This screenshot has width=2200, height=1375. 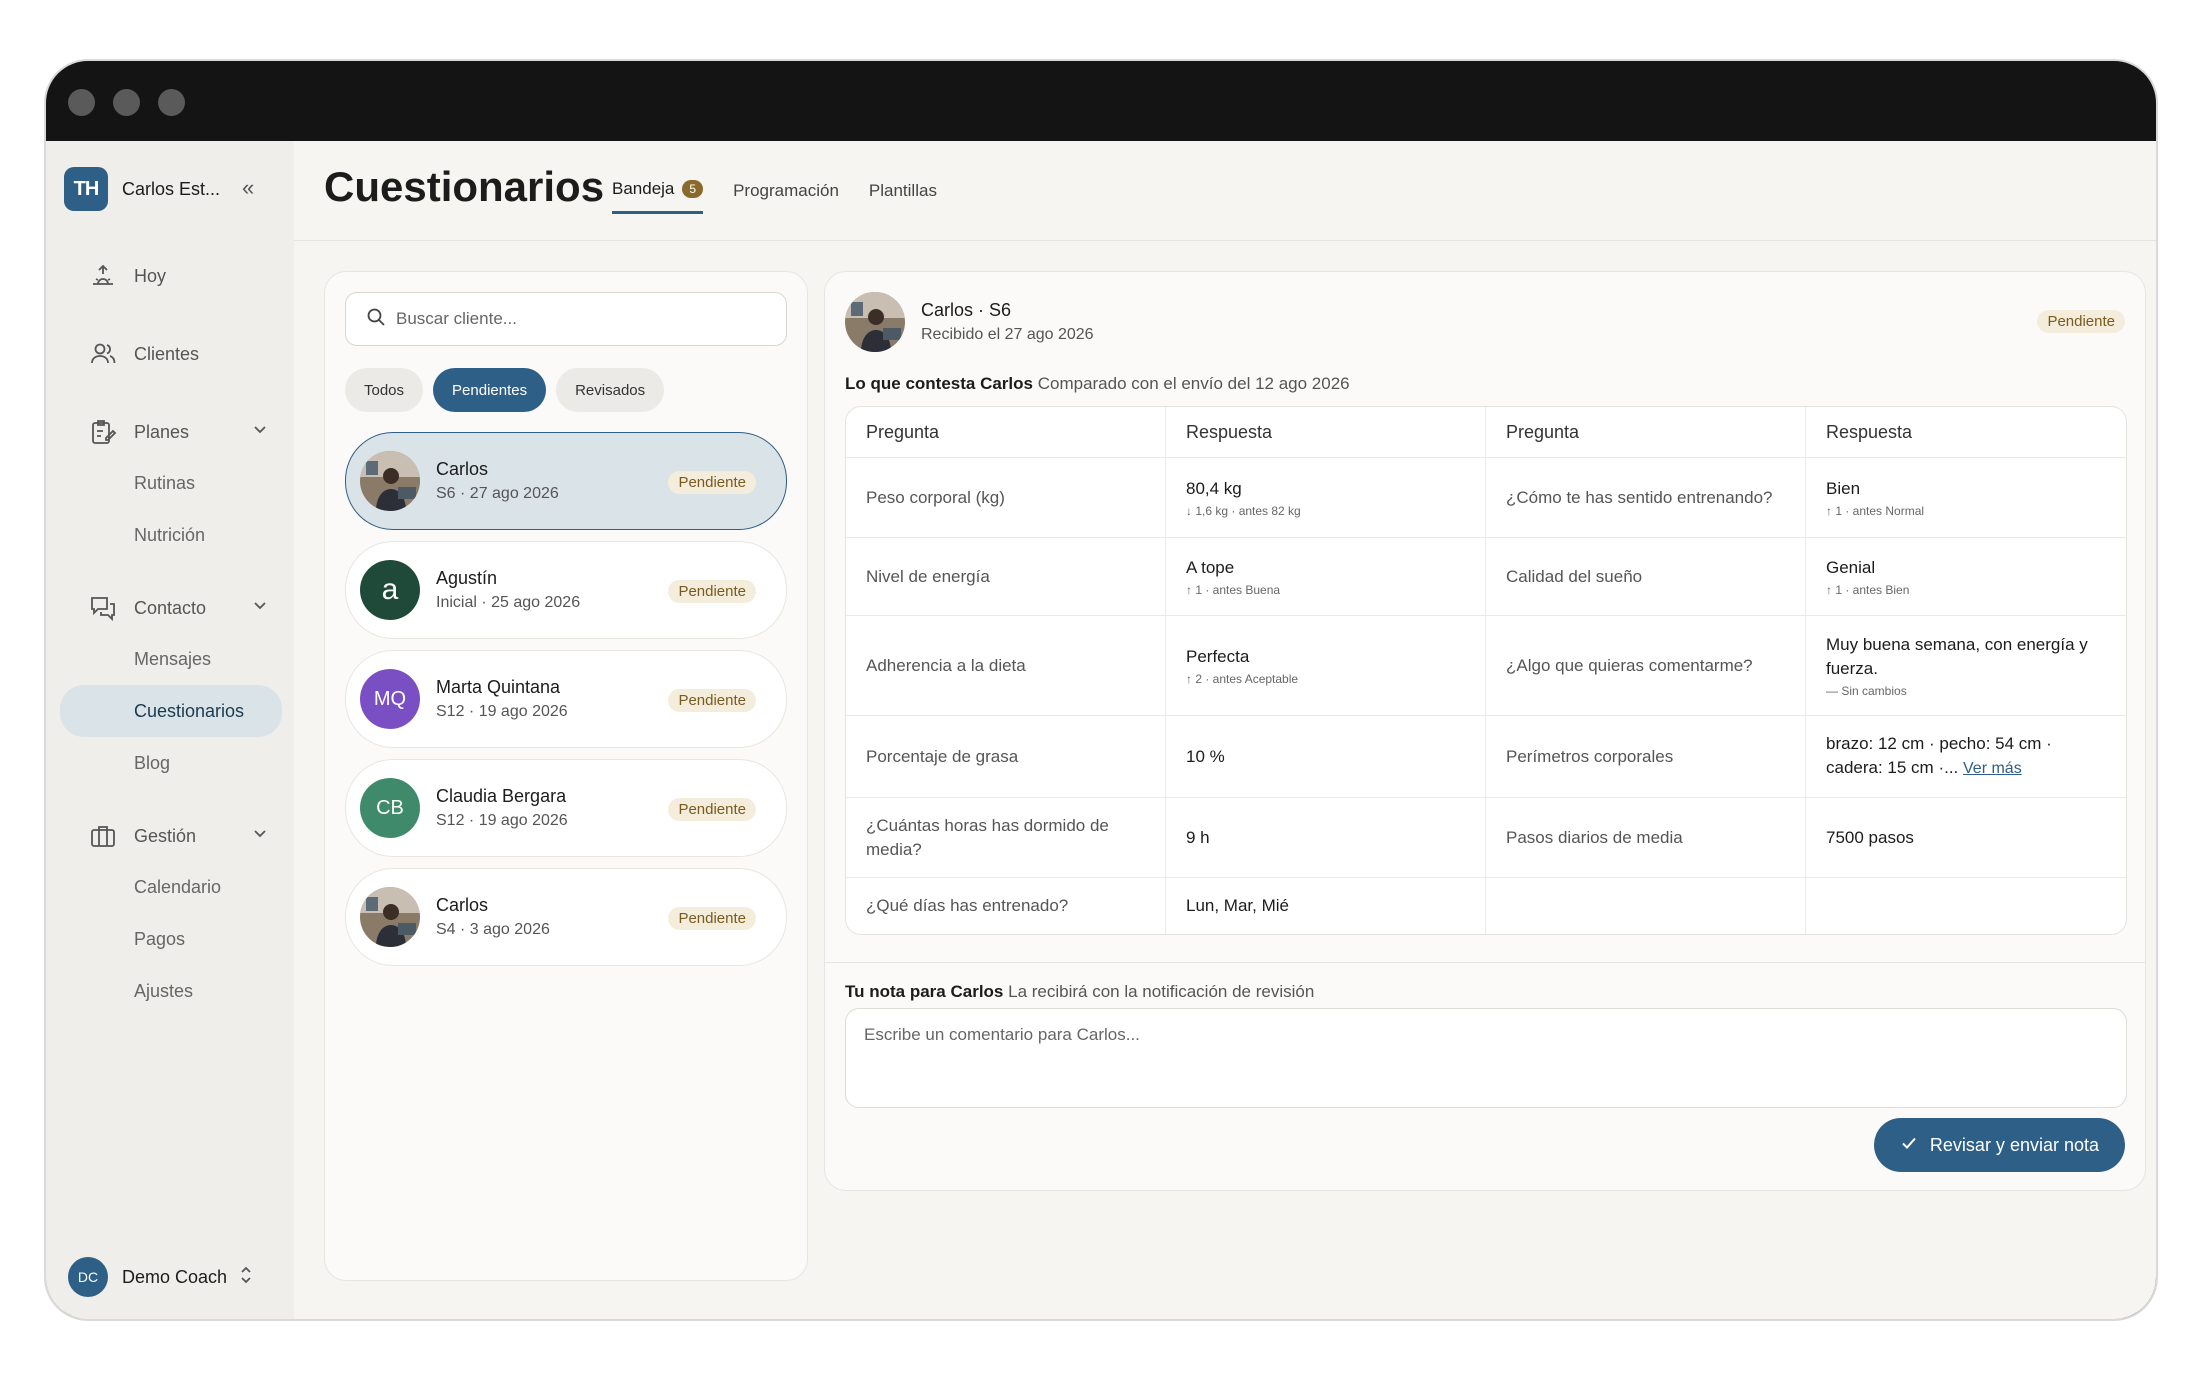 What do you see at coordinates (1486, 1058) in the screenshot?
I see `note-textarea` at bounding box center [1486, 1058].